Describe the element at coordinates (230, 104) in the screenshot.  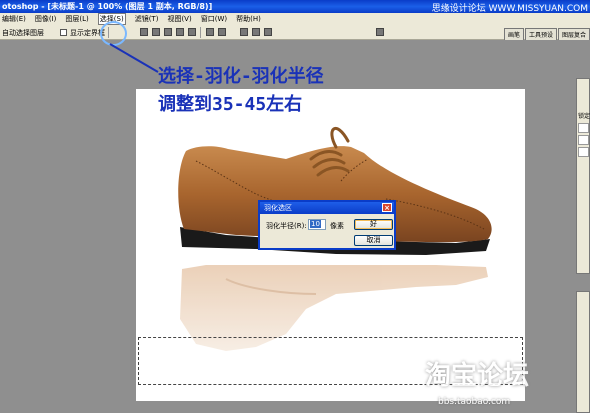
I see `annotation-value: 调整到35-45左右` at that location.